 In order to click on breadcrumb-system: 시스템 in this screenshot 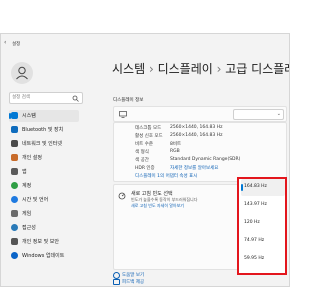, I will do `click(128, 69)`.